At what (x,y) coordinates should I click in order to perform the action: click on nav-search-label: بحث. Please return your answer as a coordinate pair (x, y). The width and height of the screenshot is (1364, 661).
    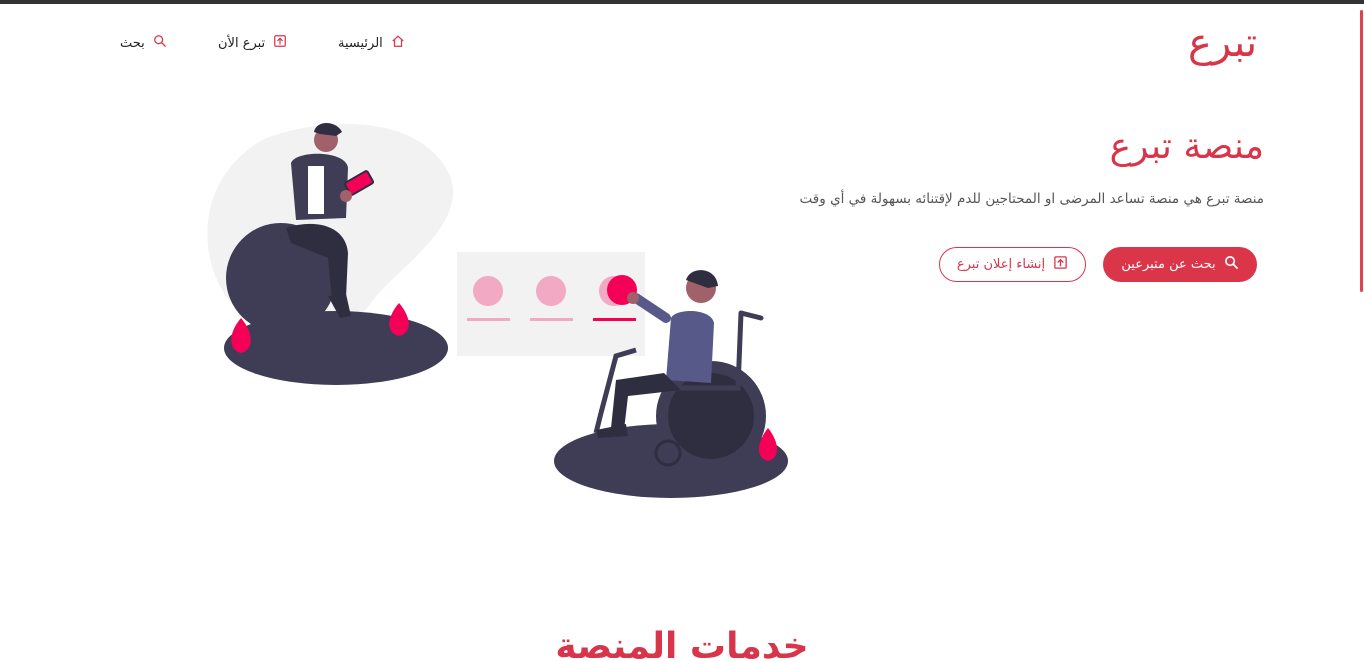
    Looking at the image, I should click on (132, 43).